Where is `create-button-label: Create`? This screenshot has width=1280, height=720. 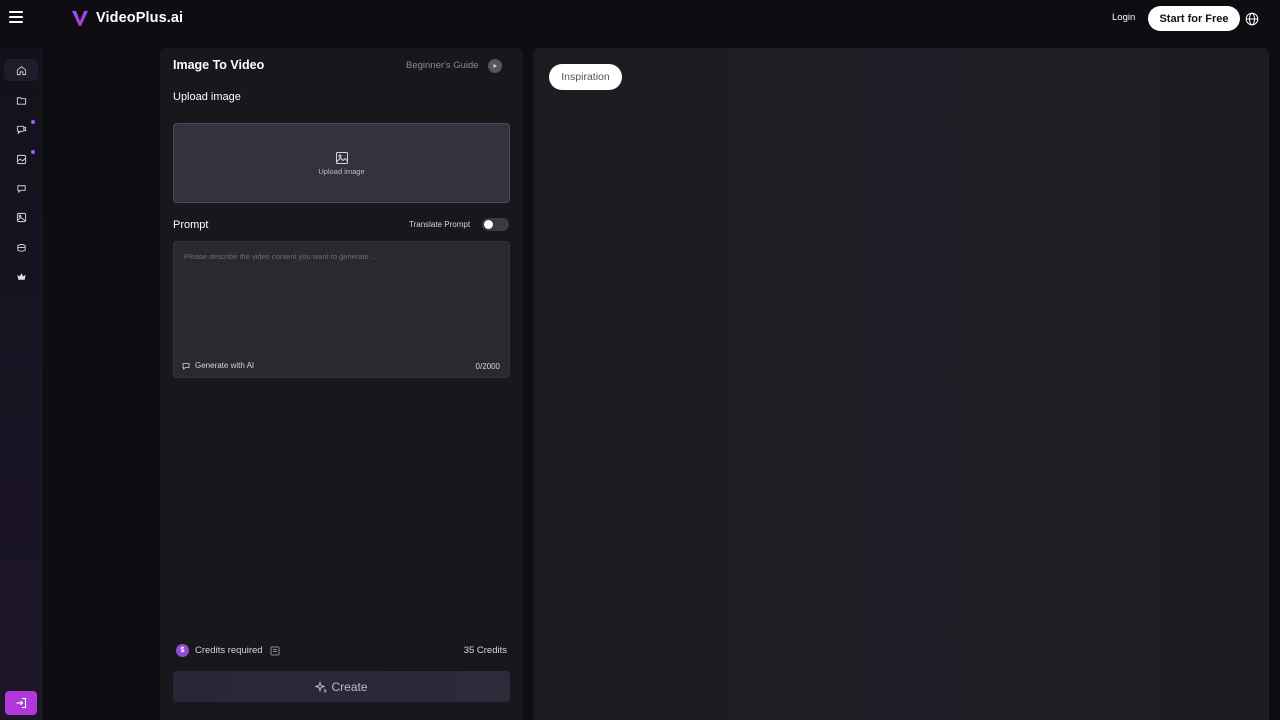 create-button-label: Create is located at coordinates (349, 686).